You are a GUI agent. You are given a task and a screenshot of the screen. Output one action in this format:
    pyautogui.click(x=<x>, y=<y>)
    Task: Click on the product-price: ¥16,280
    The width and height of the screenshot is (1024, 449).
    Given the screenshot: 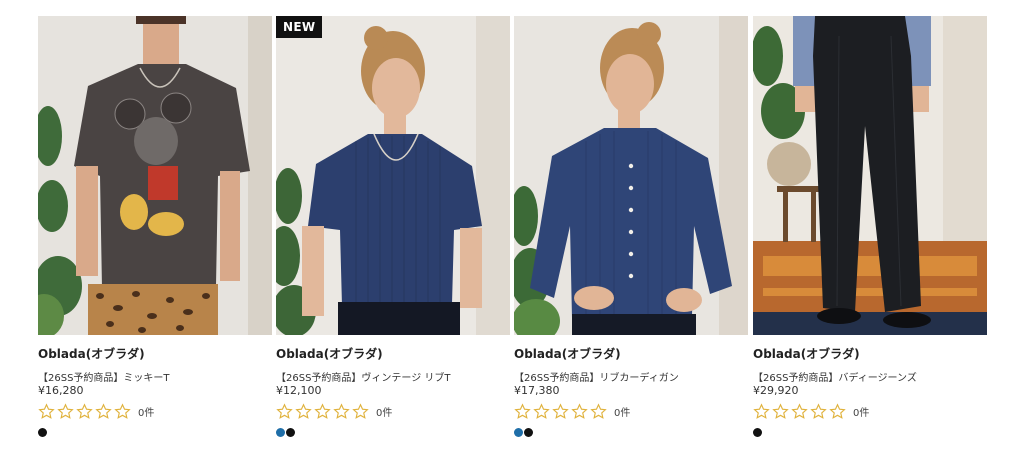 What is the action you would take?
    pyautogui.click(x=61, y=390)
    